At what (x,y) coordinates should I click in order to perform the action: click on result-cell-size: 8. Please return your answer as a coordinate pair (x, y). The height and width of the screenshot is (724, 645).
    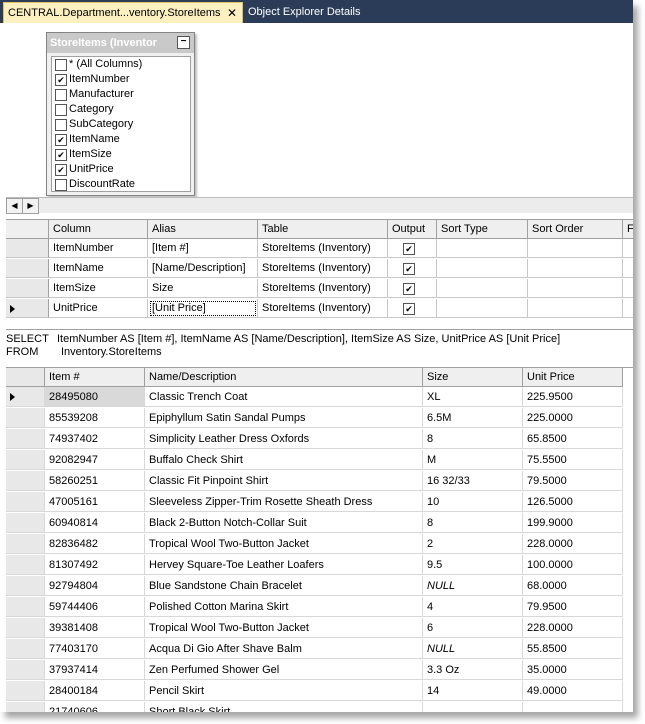
    Looking at the image, I should click on (473, 439).